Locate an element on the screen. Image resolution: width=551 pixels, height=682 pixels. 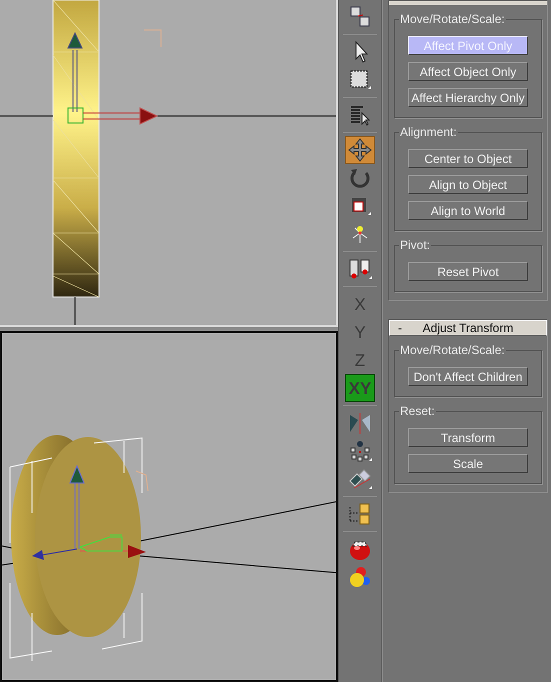
group-label: Pivot: is located at coordinates (415, 245).